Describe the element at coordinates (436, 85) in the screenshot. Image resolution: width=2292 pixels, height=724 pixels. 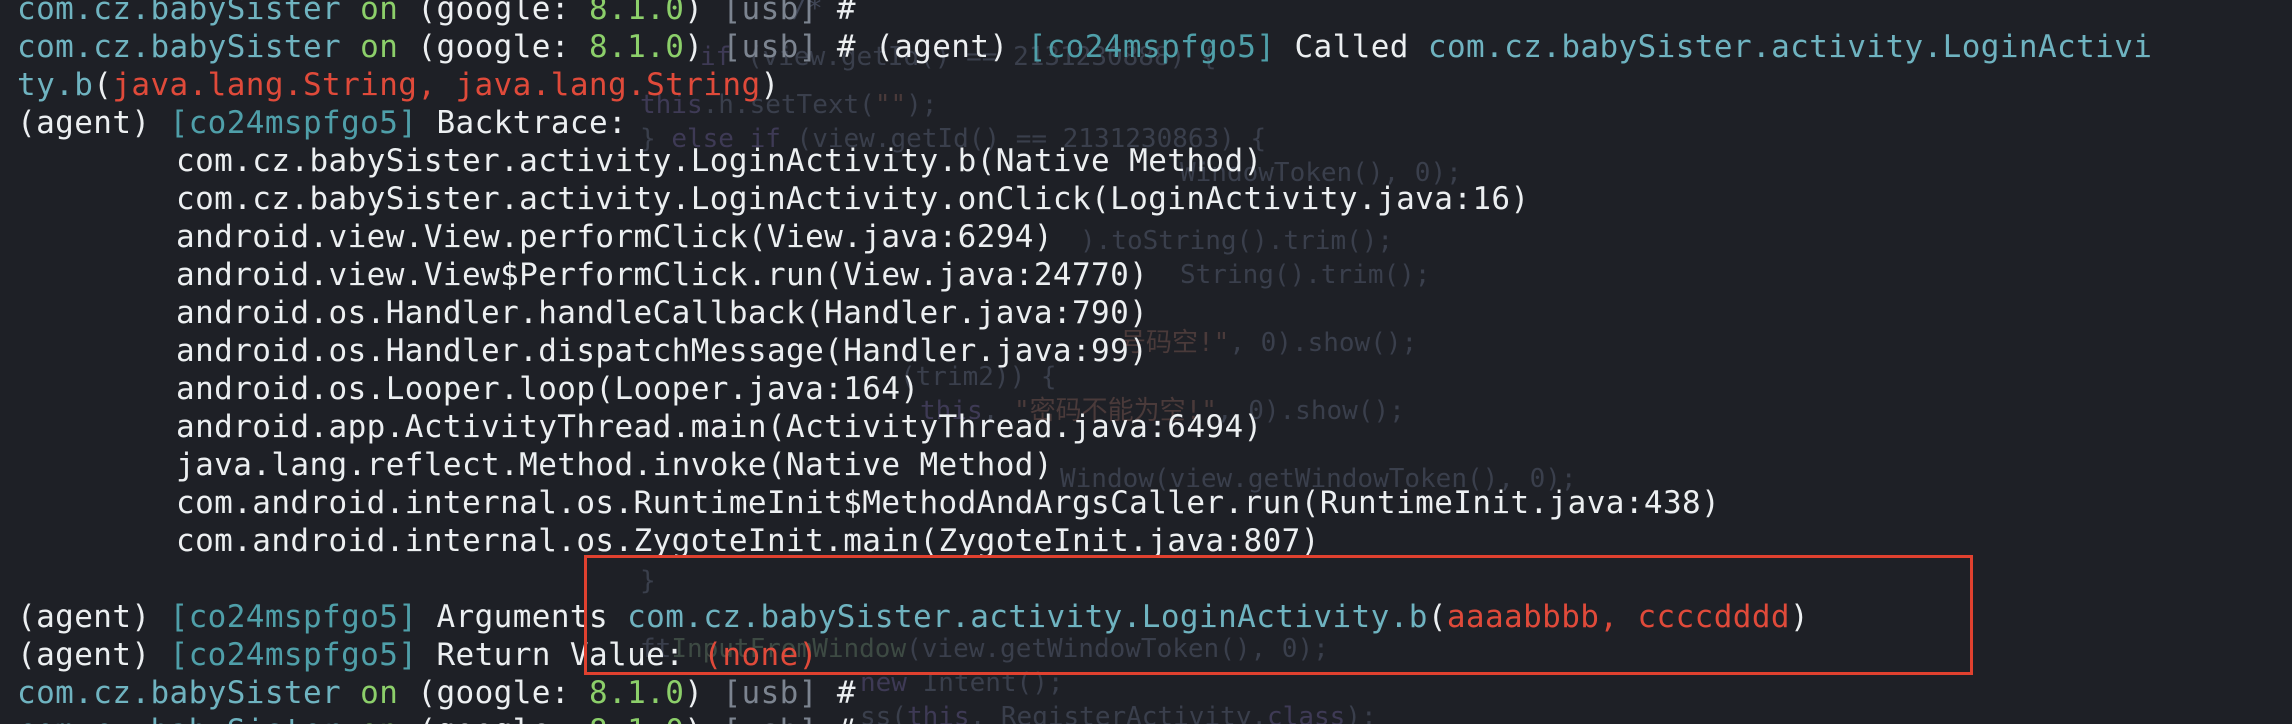
I see `called-args: java.lang.String, java.lang.String` at that location.